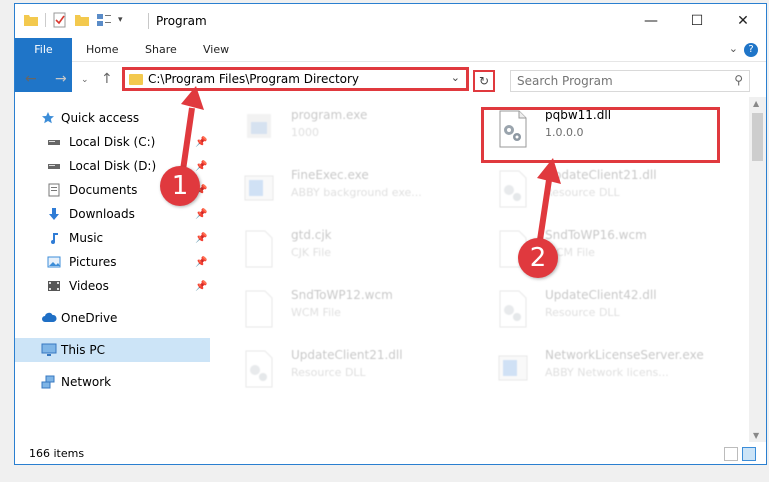  I want to click on expand-ribbon-icon: ⌄, so click(733, 48).